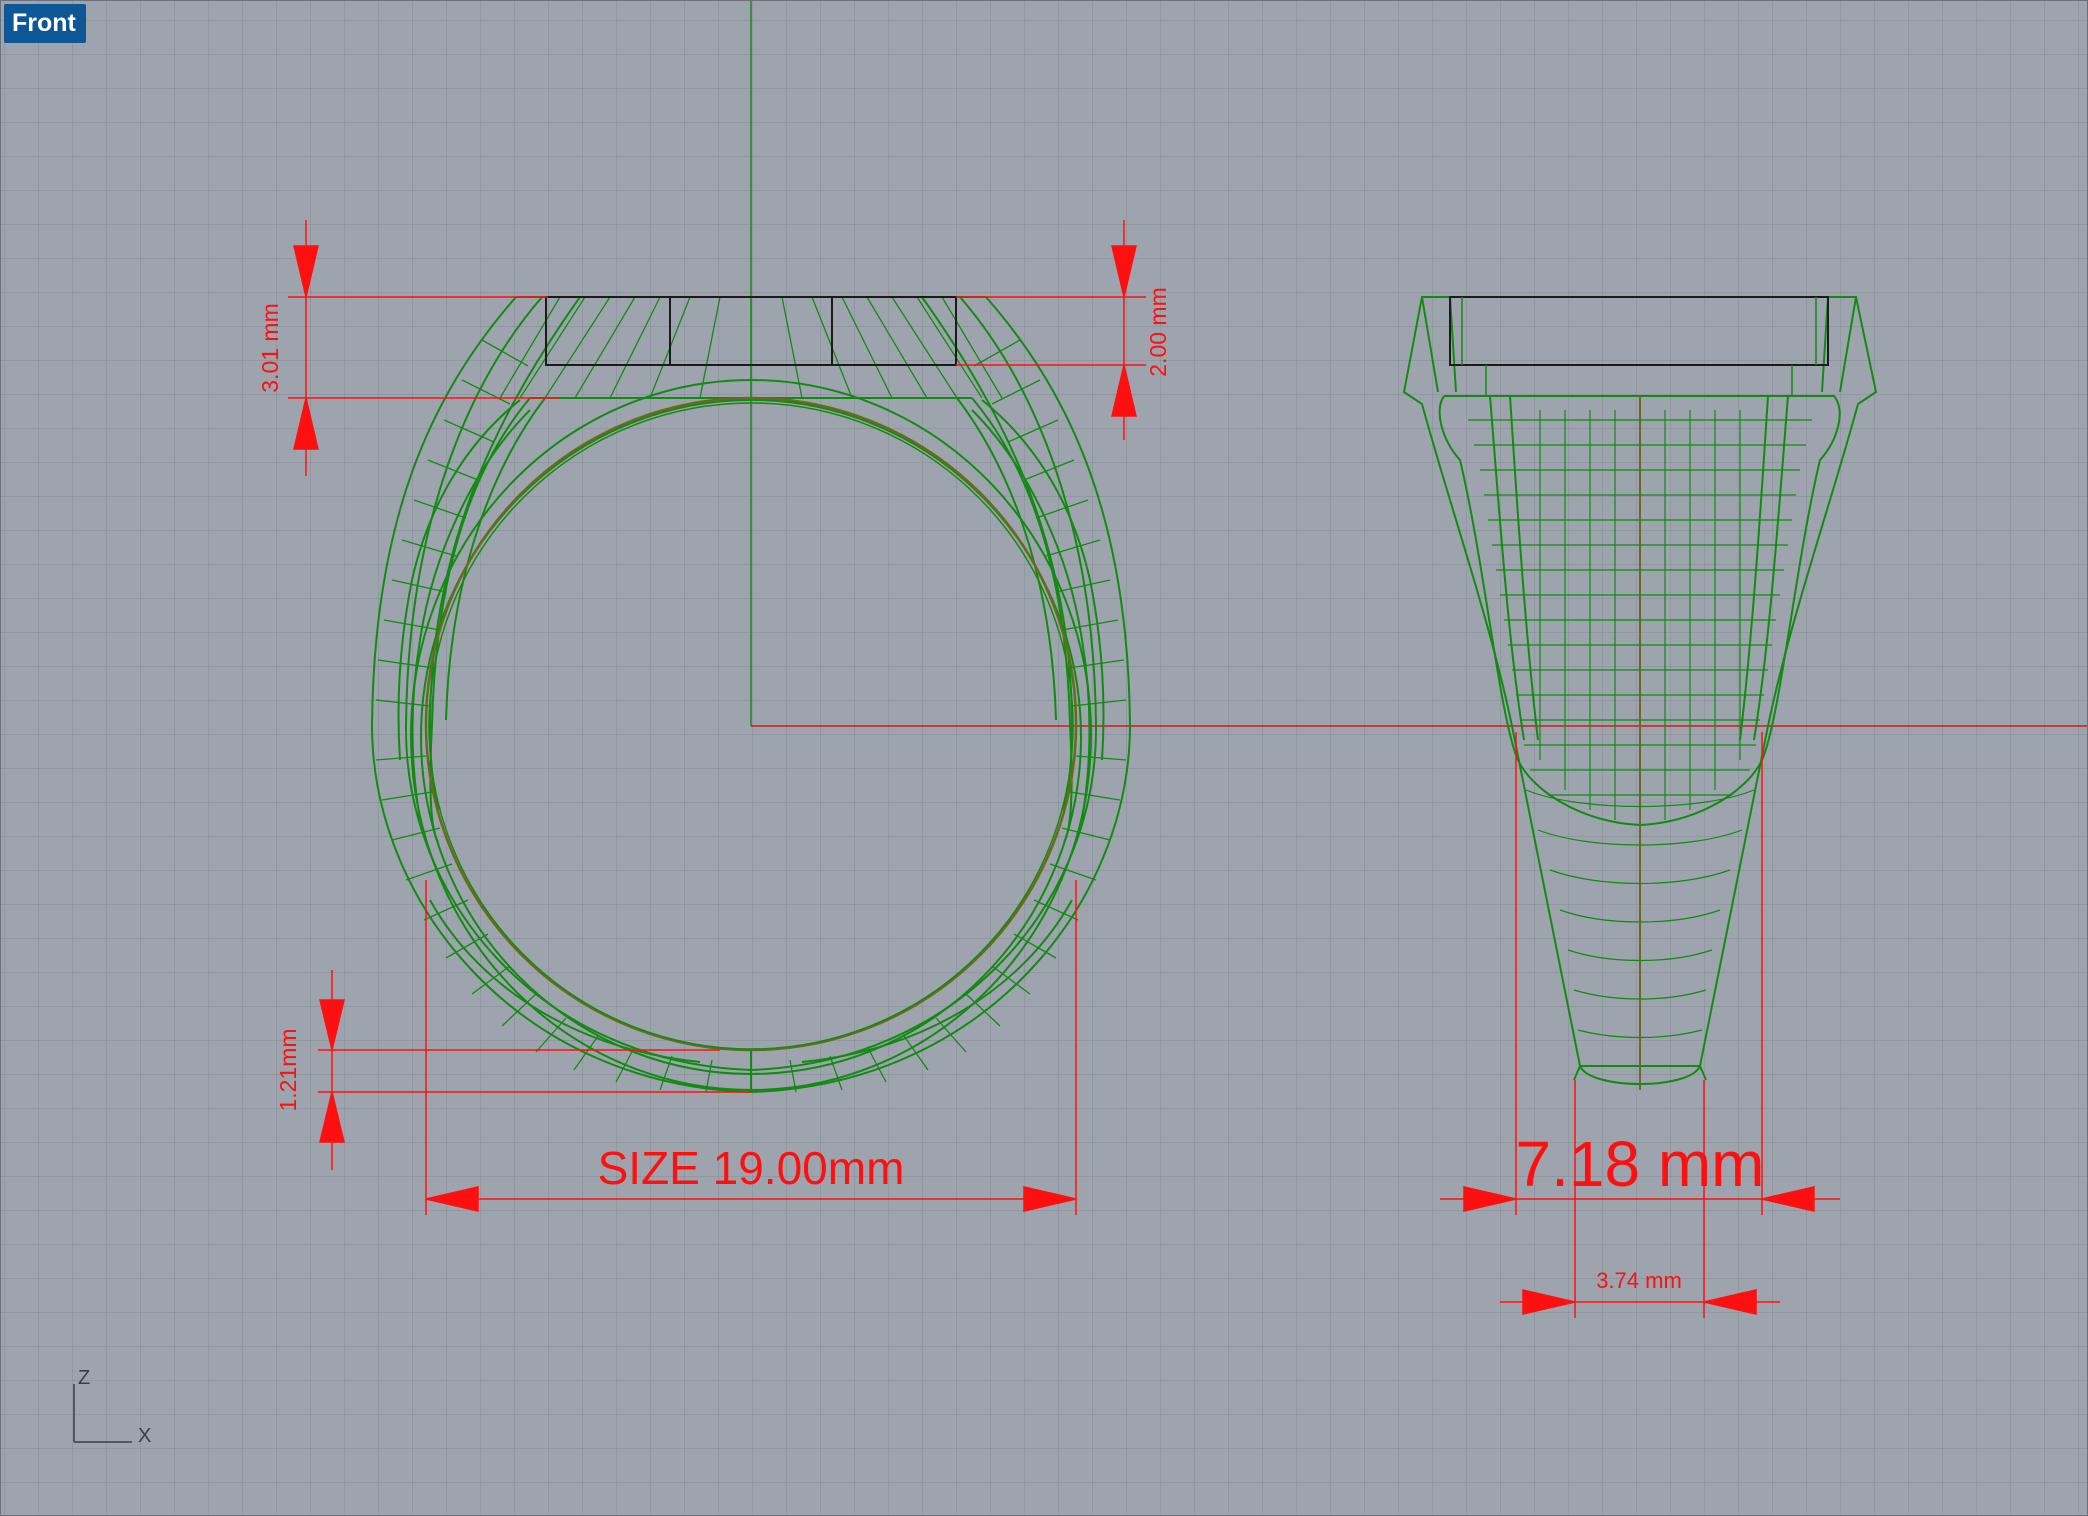 The height and width of the screenshot is (1516, 2088). I want to click on ring-side-view, so click(1640, 693).